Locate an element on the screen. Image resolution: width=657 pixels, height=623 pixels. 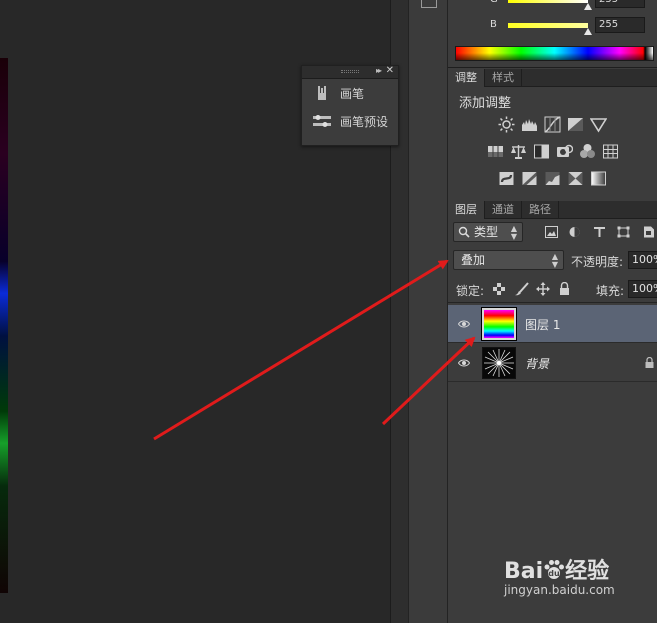
adjustments-tabbar: 调整 样式 is located at coordinates (552, 78).